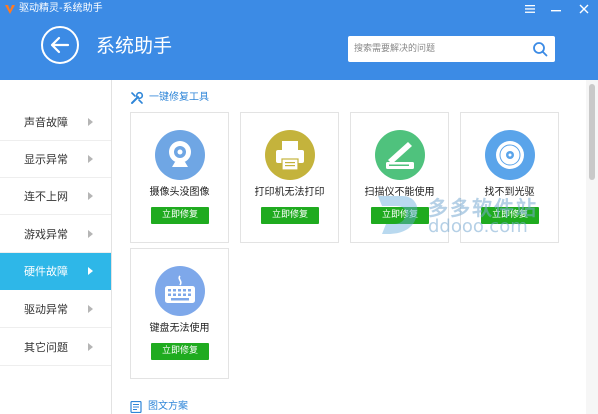  I want to click on sidebar-item-label: 驱动异常, so click(46, 309).